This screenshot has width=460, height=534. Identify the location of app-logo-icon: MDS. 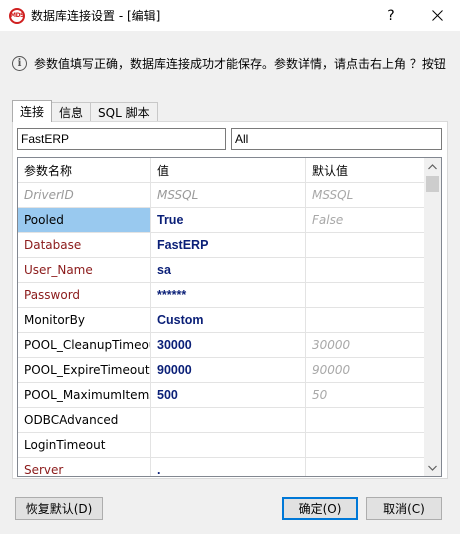
(17, 15).